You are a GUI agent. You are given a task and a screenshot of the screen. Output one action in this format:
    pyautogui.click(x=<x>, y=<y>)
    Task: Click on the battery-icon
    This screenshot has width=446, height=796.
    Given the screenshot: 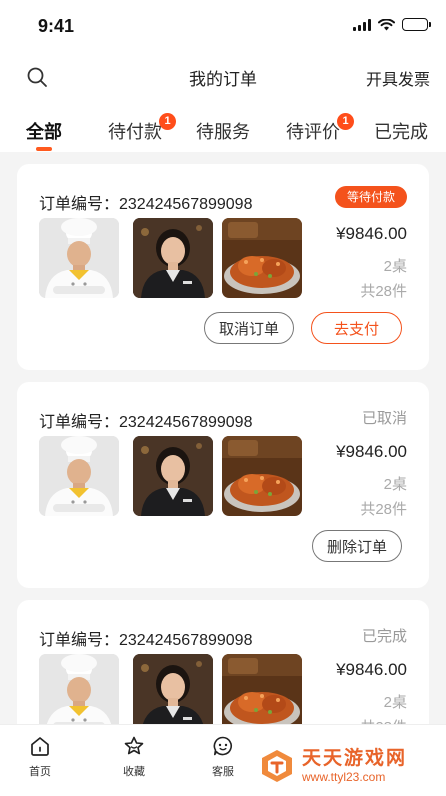 What is the action you would take?
    pyautogui.click(x=416, y=24)
    